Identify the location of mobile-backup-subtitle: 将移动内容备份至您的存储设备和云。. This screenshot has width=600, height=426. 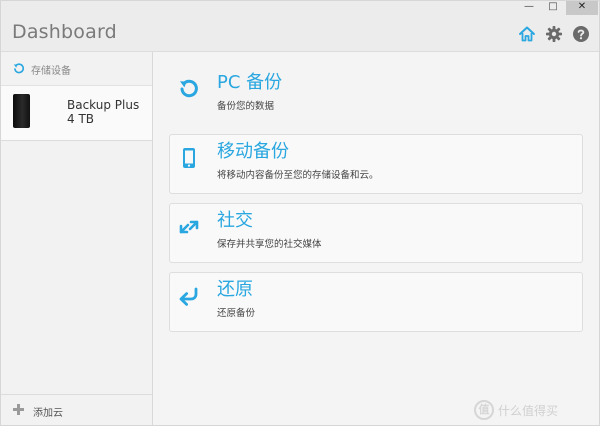
(298, 175).